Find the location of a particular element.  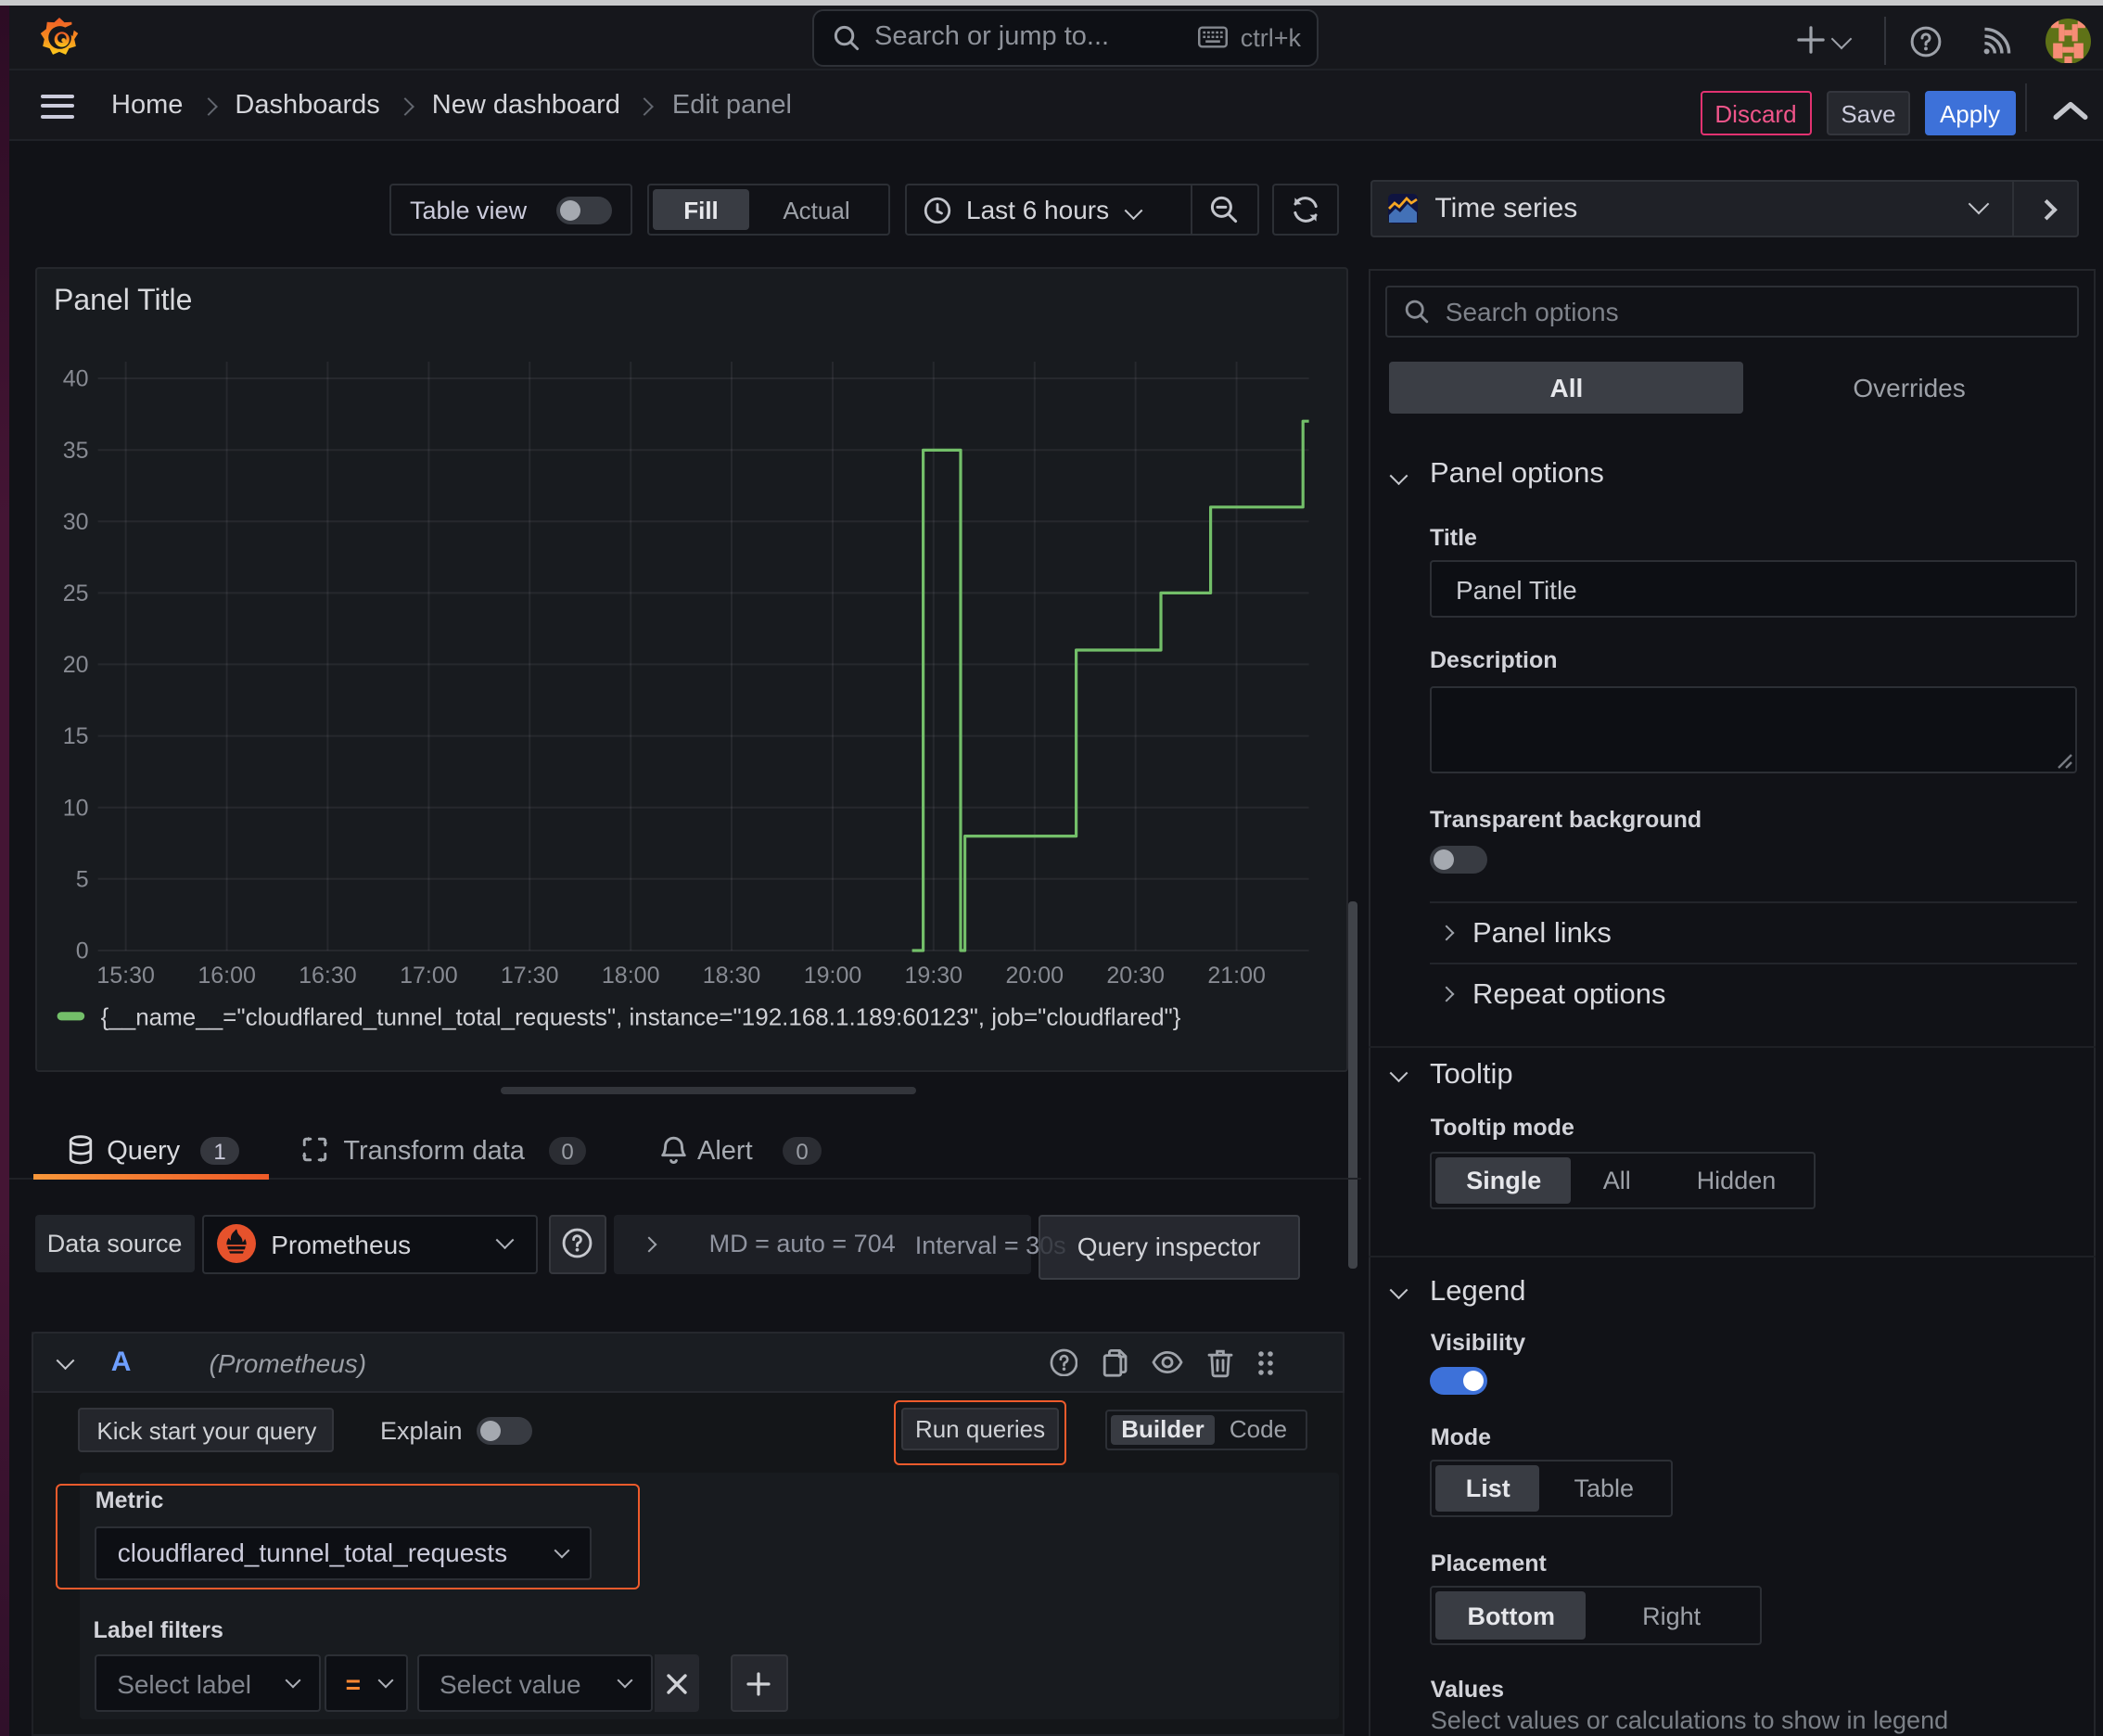

svg-text: 20:30 is located at coordinates (1136, 975).